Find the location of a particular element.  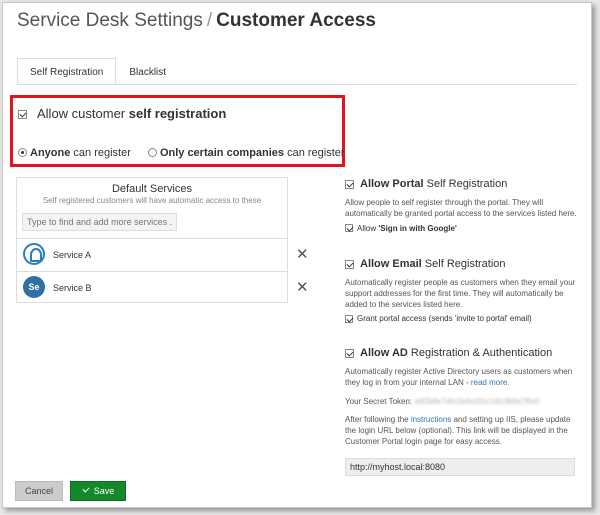

service-a-logo-icon is located at coordinates (34, 254).